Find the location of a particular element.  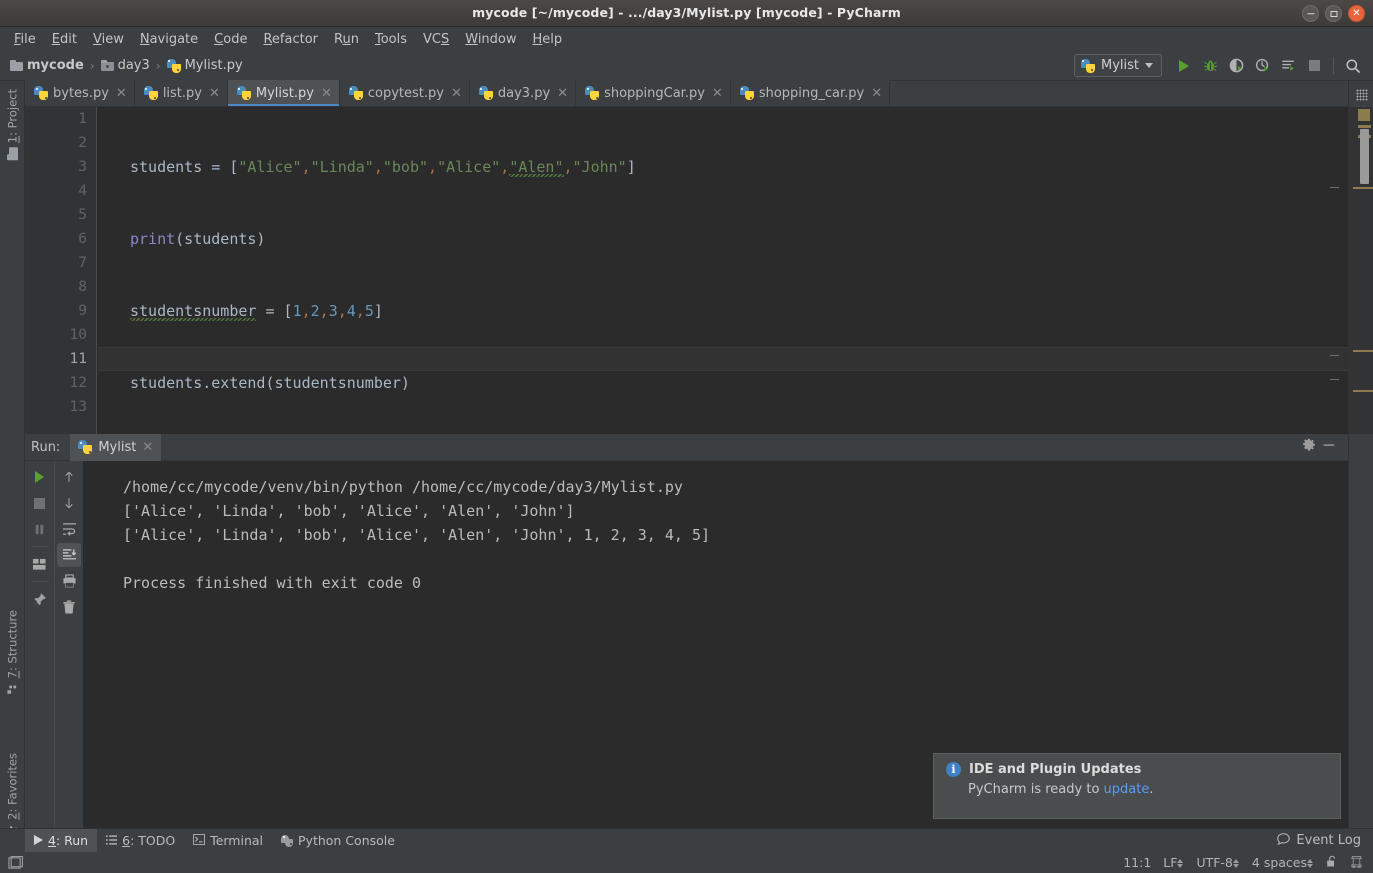

down-stack-button is located at coordinates (69, 503).